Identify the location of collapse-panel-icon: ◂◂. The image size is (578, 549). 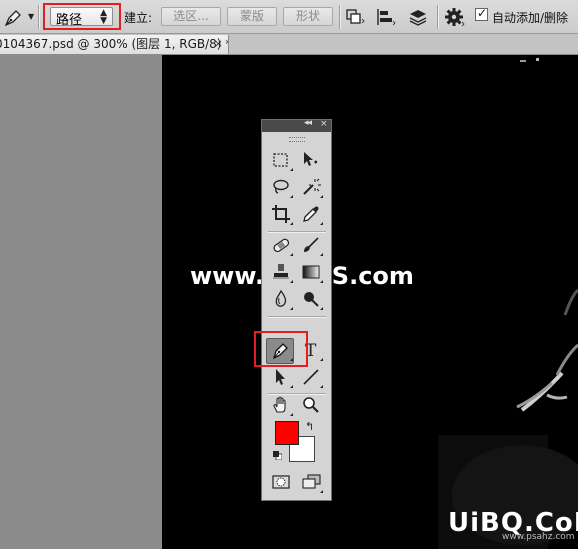
(308, 123).